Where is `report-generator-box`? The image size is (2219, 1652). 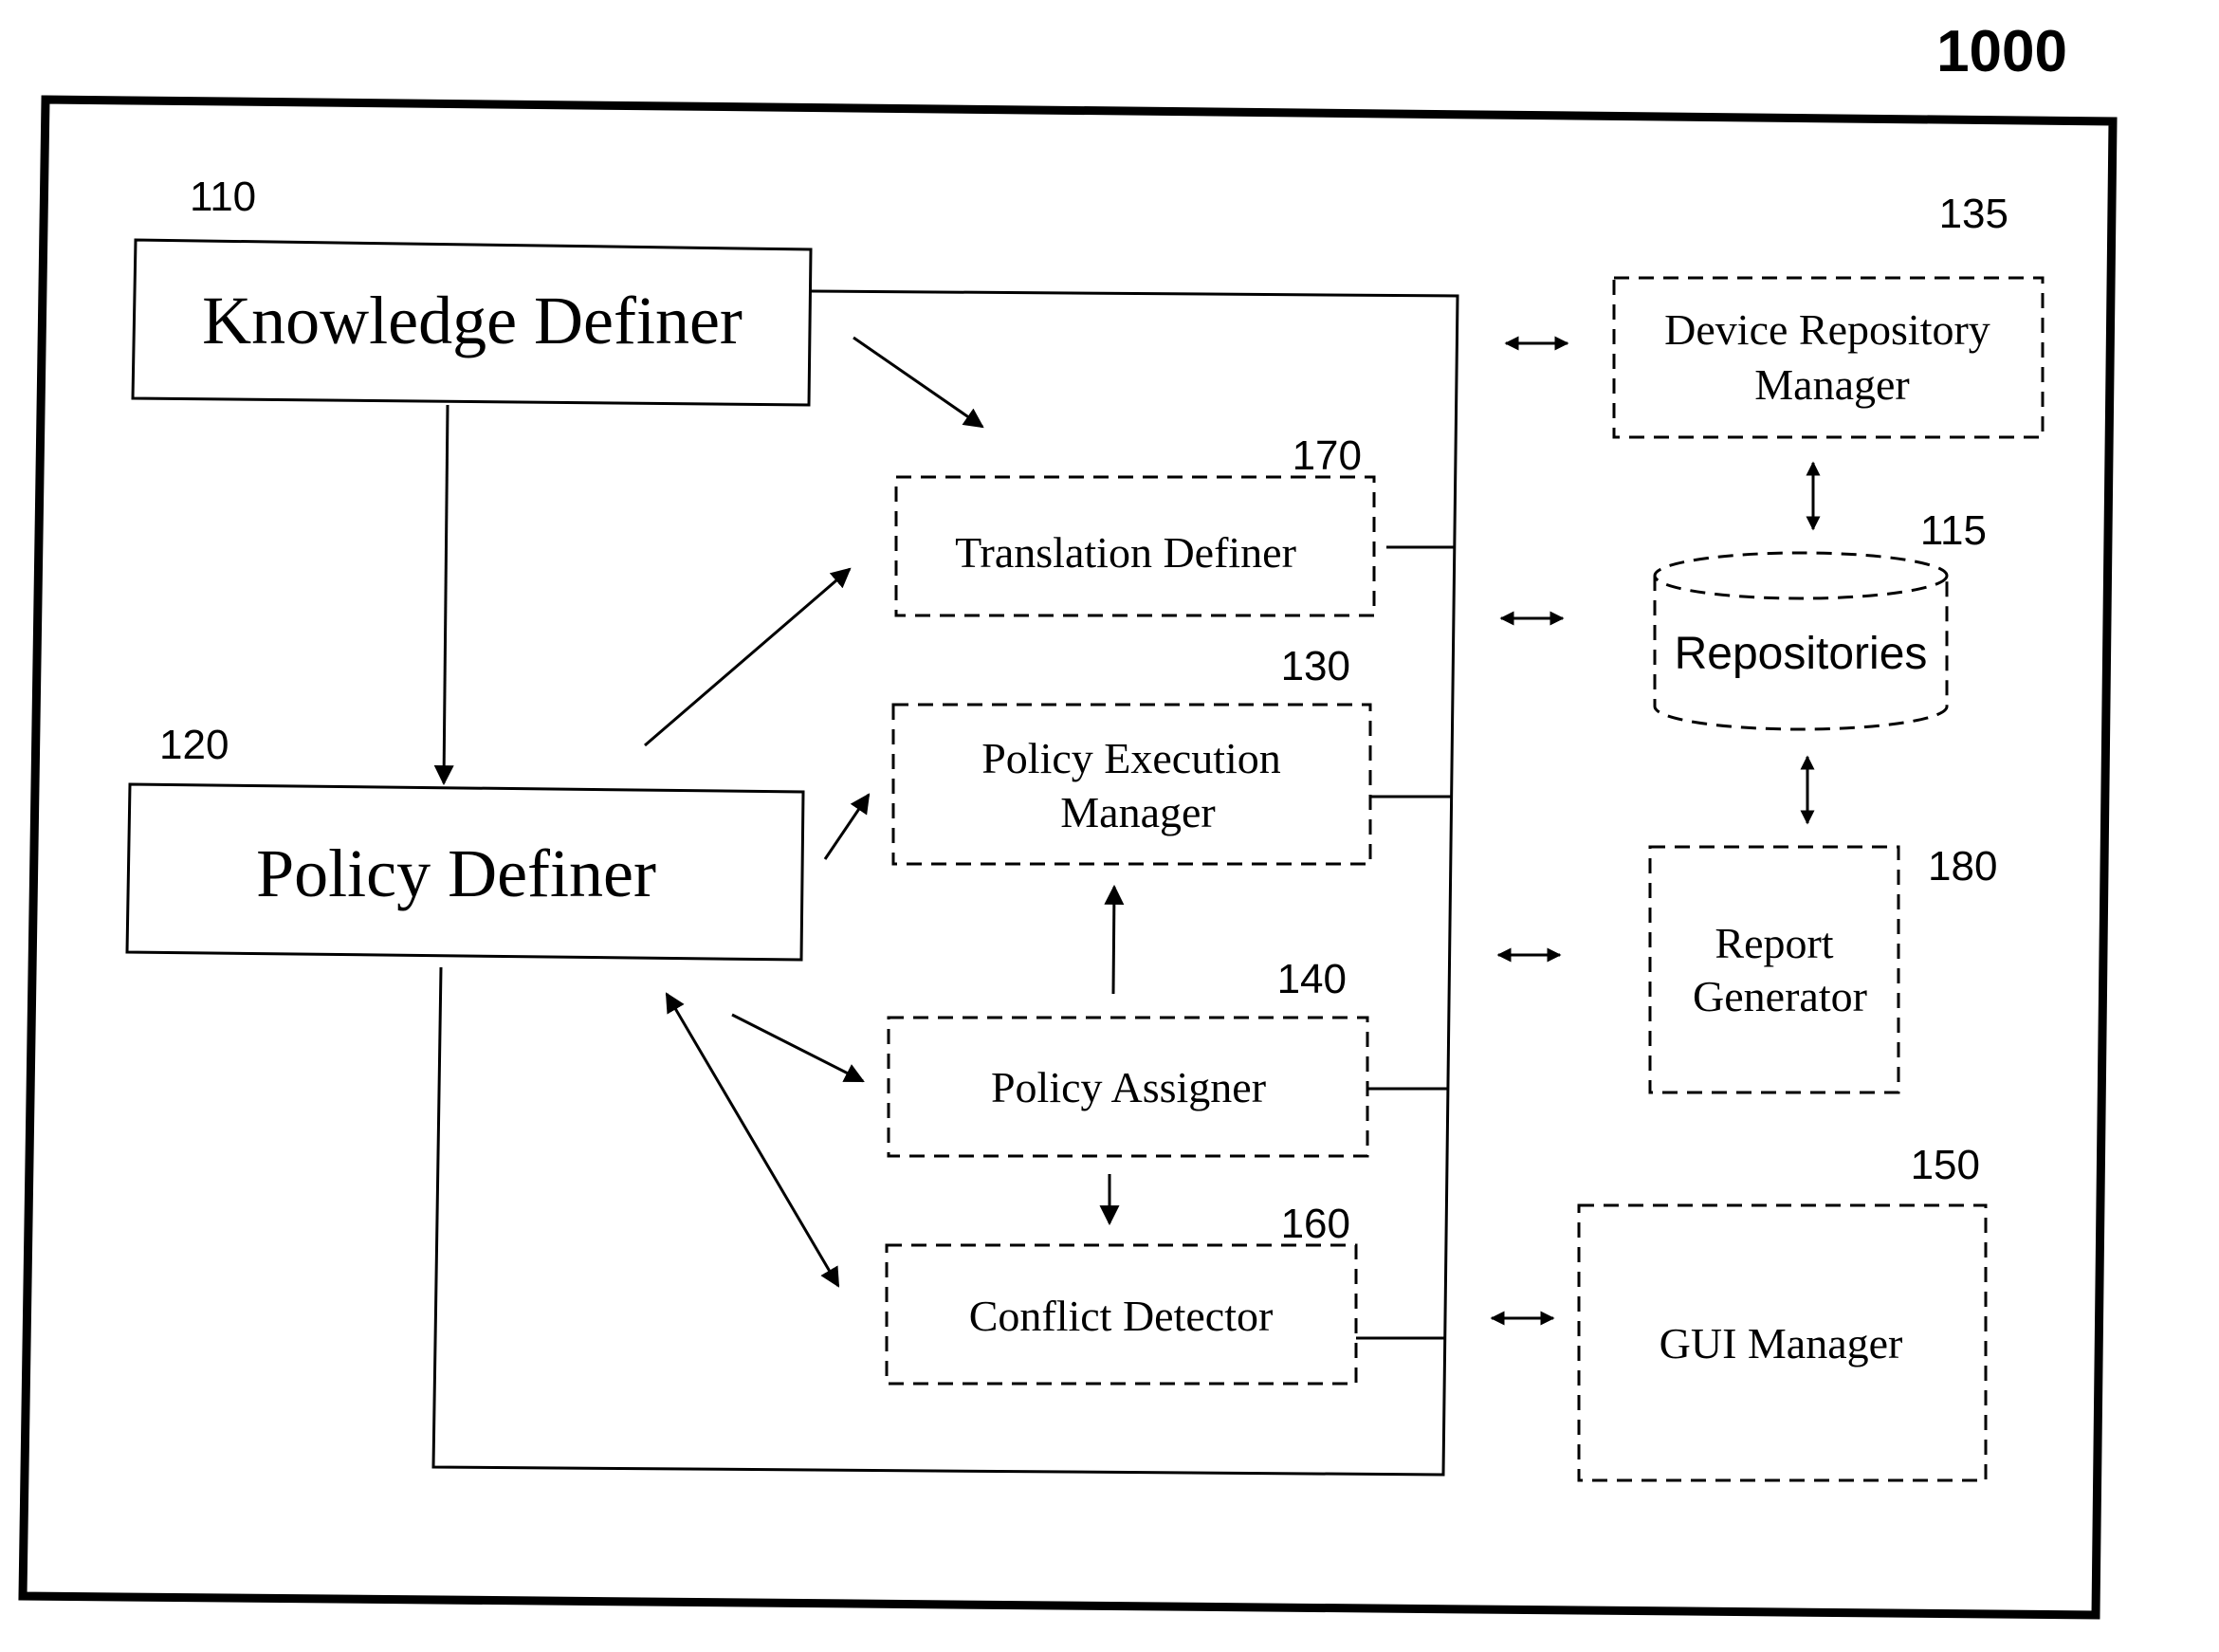
report-generator-box is located at coordinates (1774, 969).